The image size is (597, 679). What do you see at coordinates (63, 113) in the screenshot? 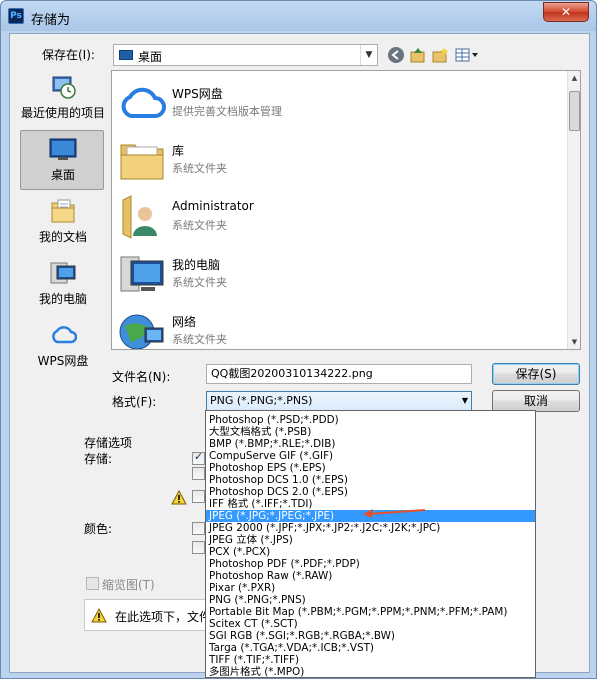
I see `place-label: 最近使用的项目` at bounding box center [63, 113].